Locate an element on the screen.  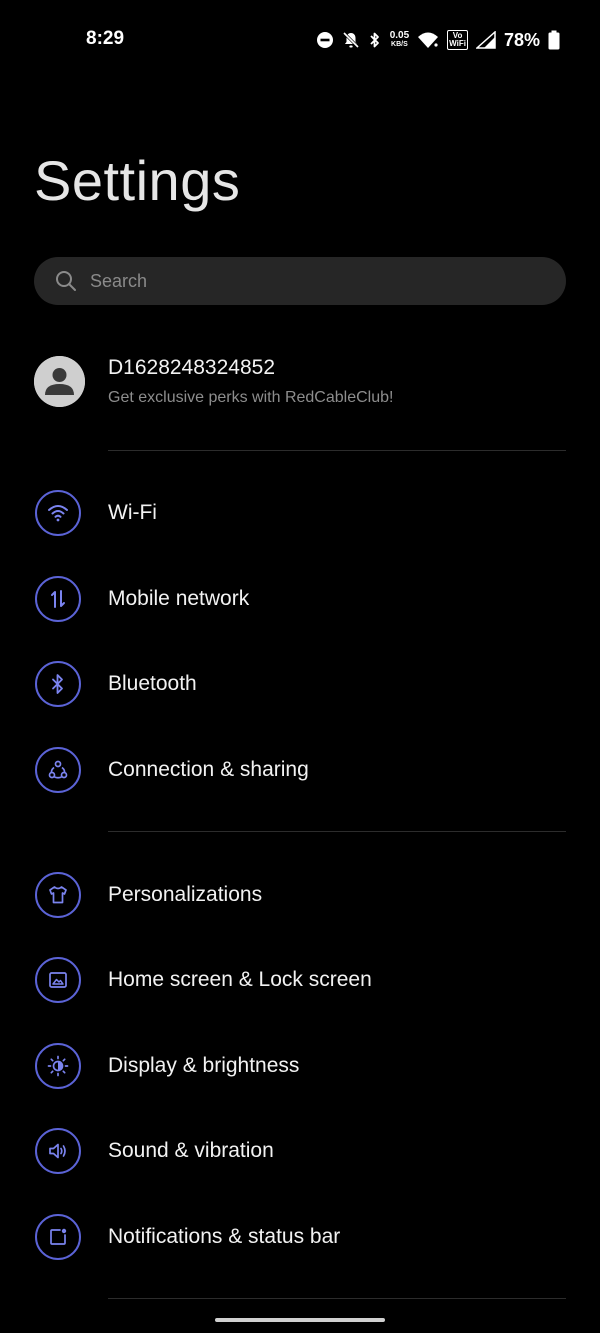
mobile-data-icon is located at coordinates (58, 599).